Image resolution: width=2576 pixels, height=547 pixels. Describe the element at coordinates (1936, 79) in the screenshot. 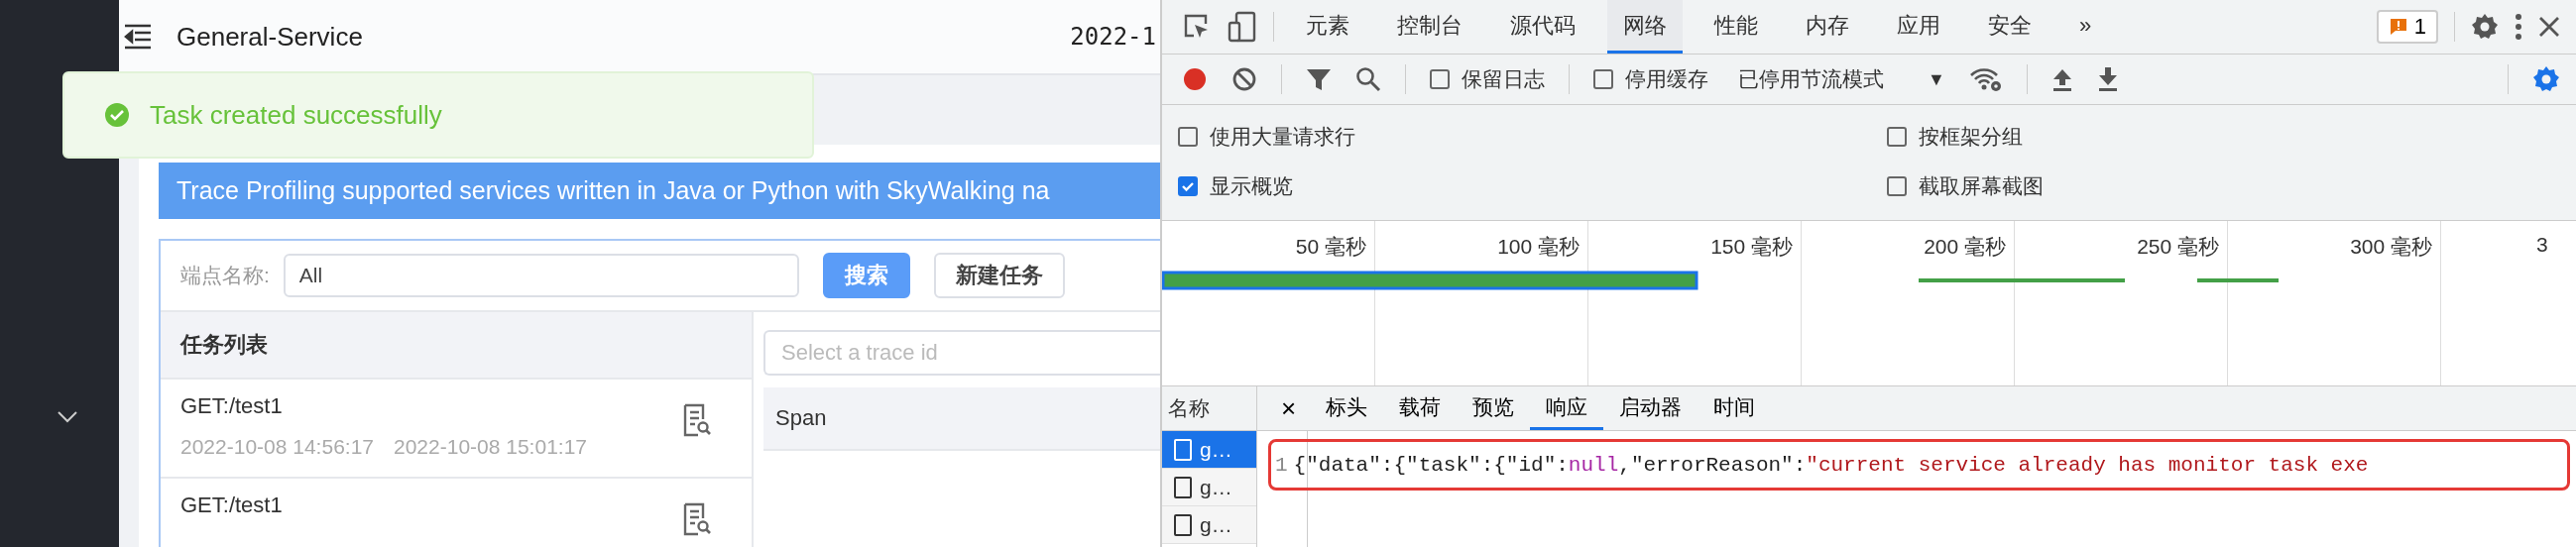

I see `dropdown-arrow: ▼` at that location.